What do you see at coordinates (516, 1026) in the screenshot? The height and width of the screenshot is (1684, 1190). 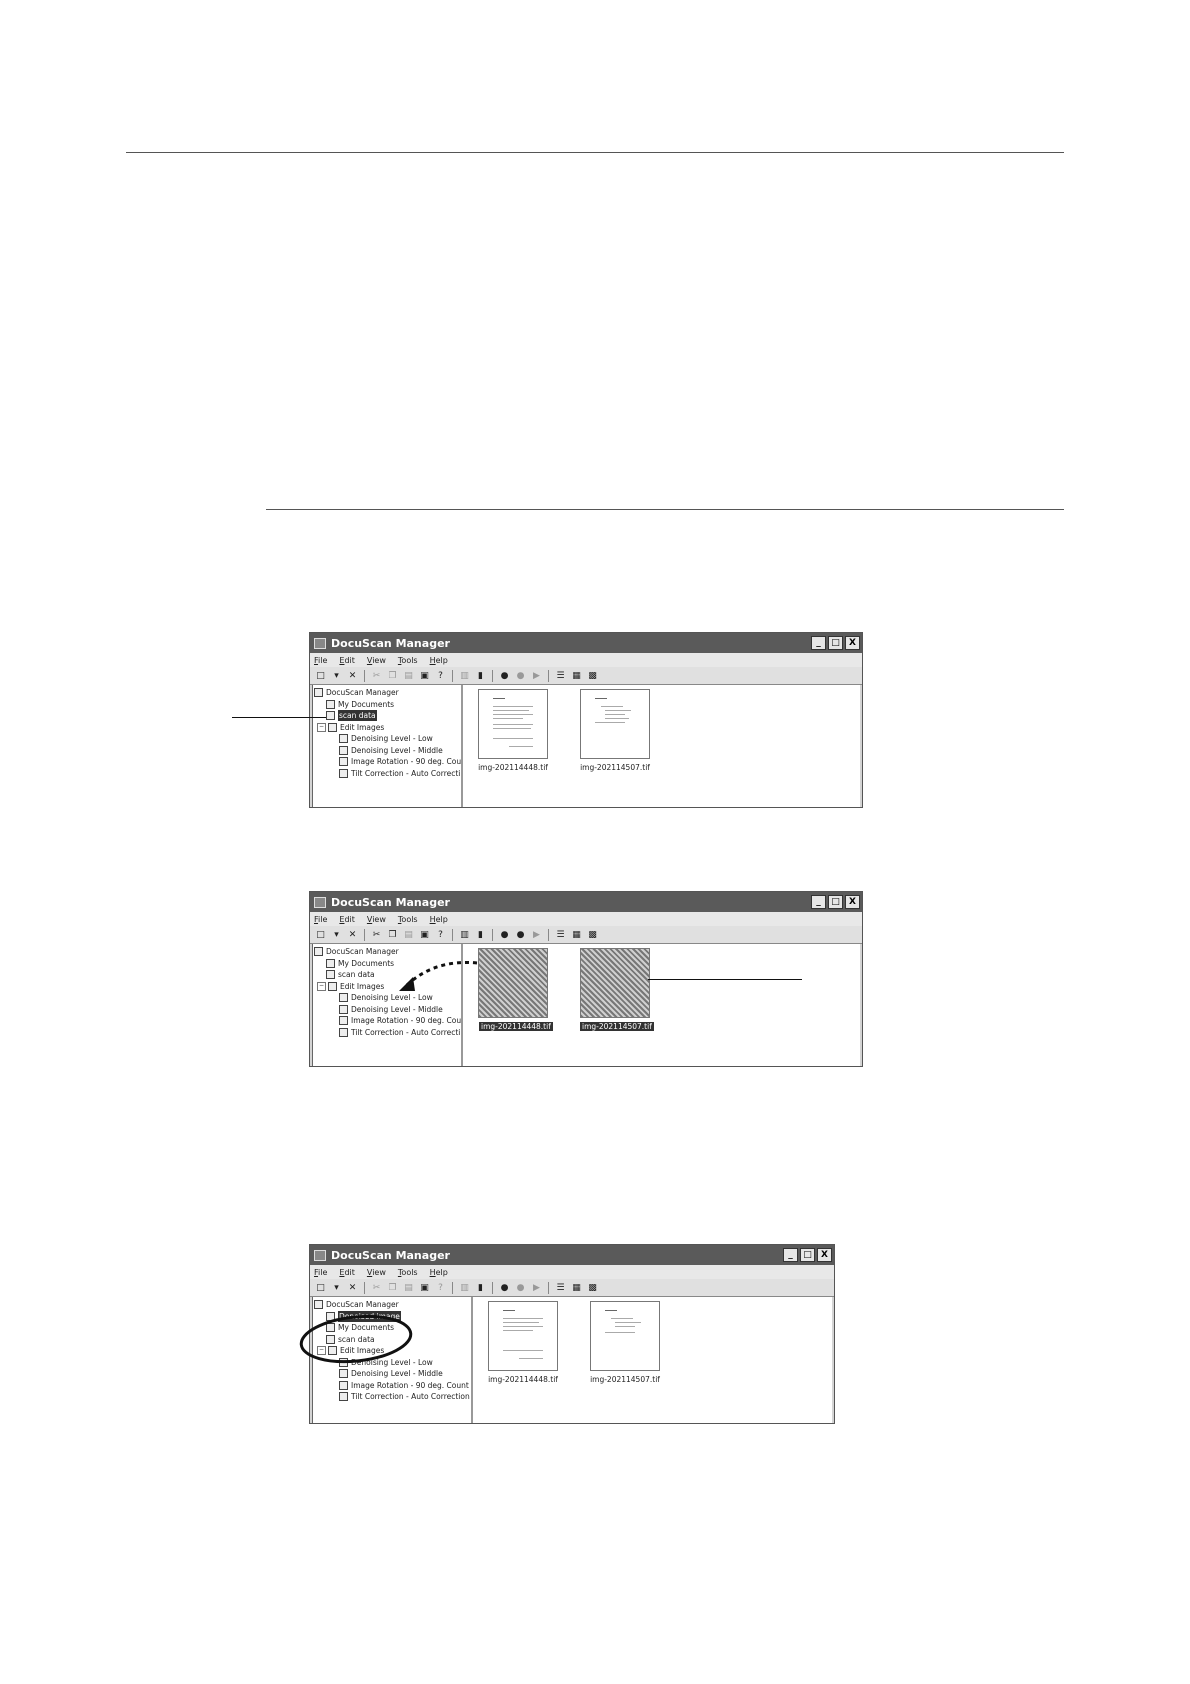 I see `selected-file-name: img-202114448.tif` at bounding box center [516, 1026].